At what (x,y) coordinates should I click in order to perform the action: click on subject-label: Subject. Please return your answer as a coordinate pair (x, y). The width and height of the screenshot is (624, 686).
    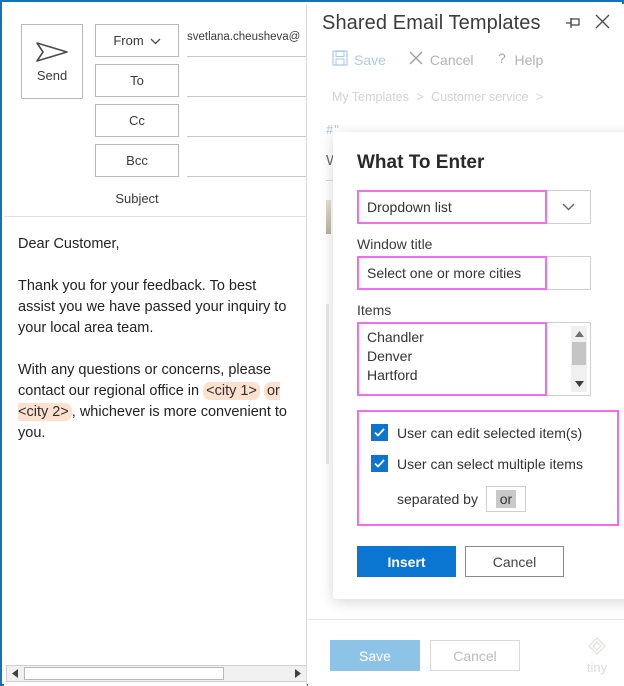
    Looking at the image, I should click on (137, 198).